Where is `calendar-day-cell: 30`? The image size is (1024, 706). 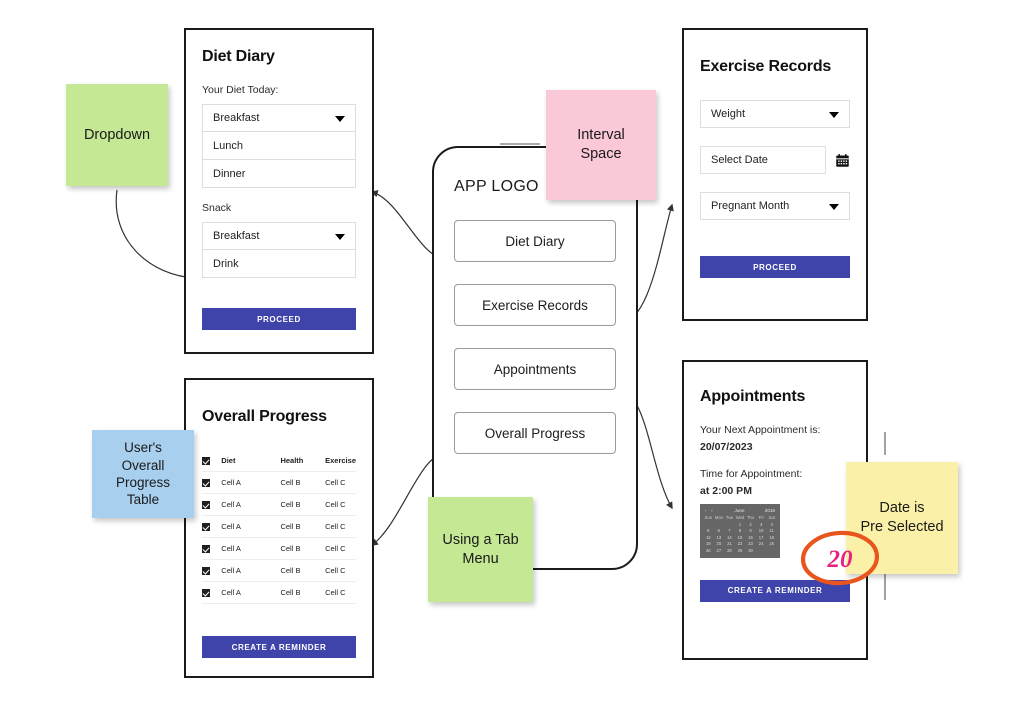
calendar-day-cell: 30 is located at coordinates (750, 550).